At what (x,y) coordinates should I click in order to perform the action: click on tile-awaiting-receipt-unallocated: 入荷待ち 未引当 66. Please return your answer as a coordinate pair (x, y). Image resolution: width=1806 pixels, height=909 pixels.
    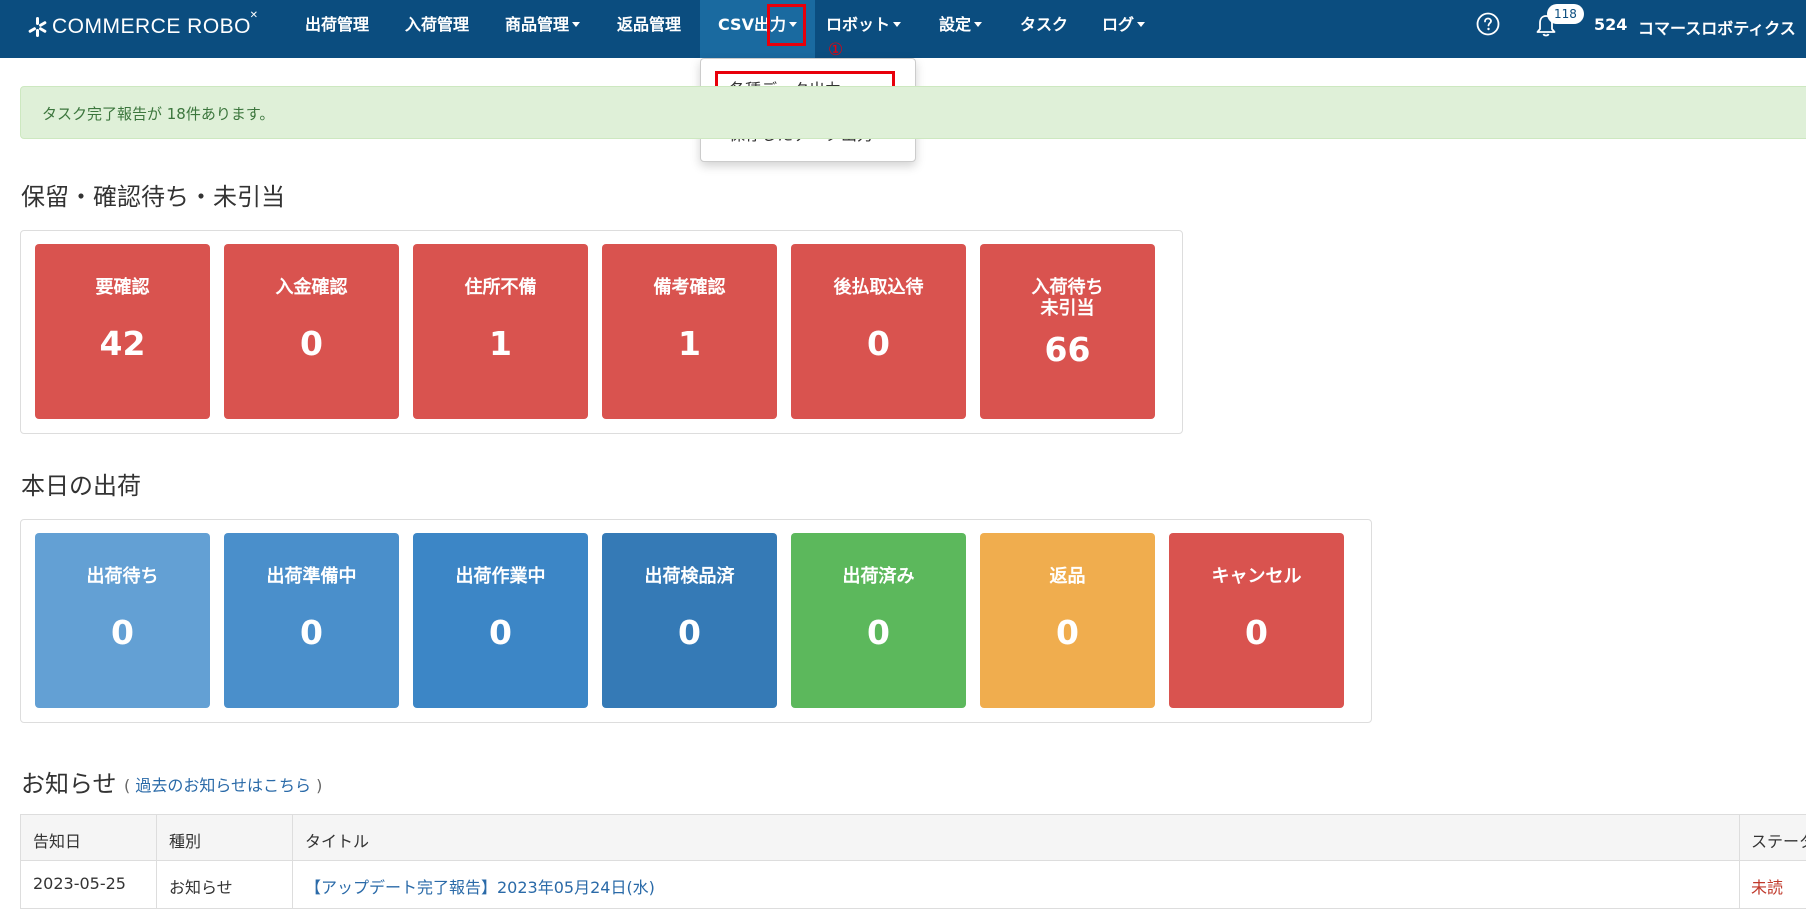
    Looking at the image, I should click on (1067, 331).